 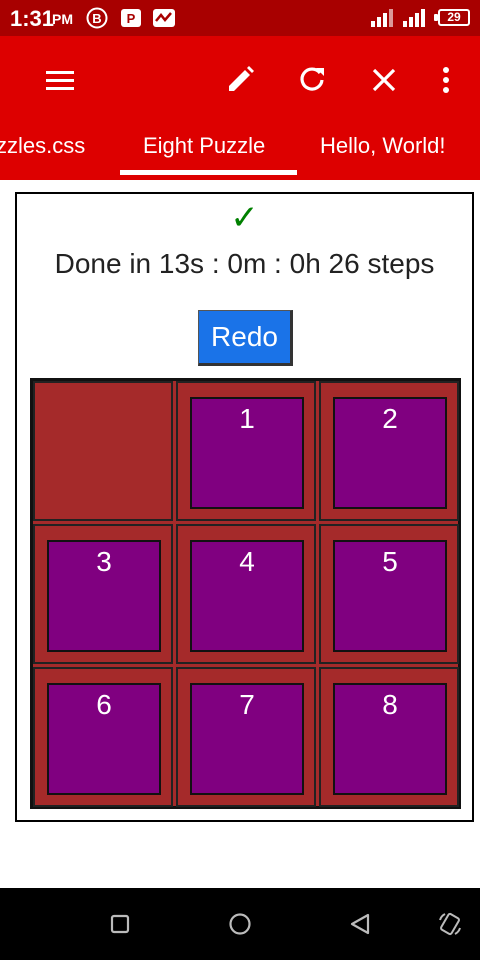 What do you see at coordinates (360, 924) in the screenshot?
I see `triangle-back-icon` at bounding box center [360, 924].